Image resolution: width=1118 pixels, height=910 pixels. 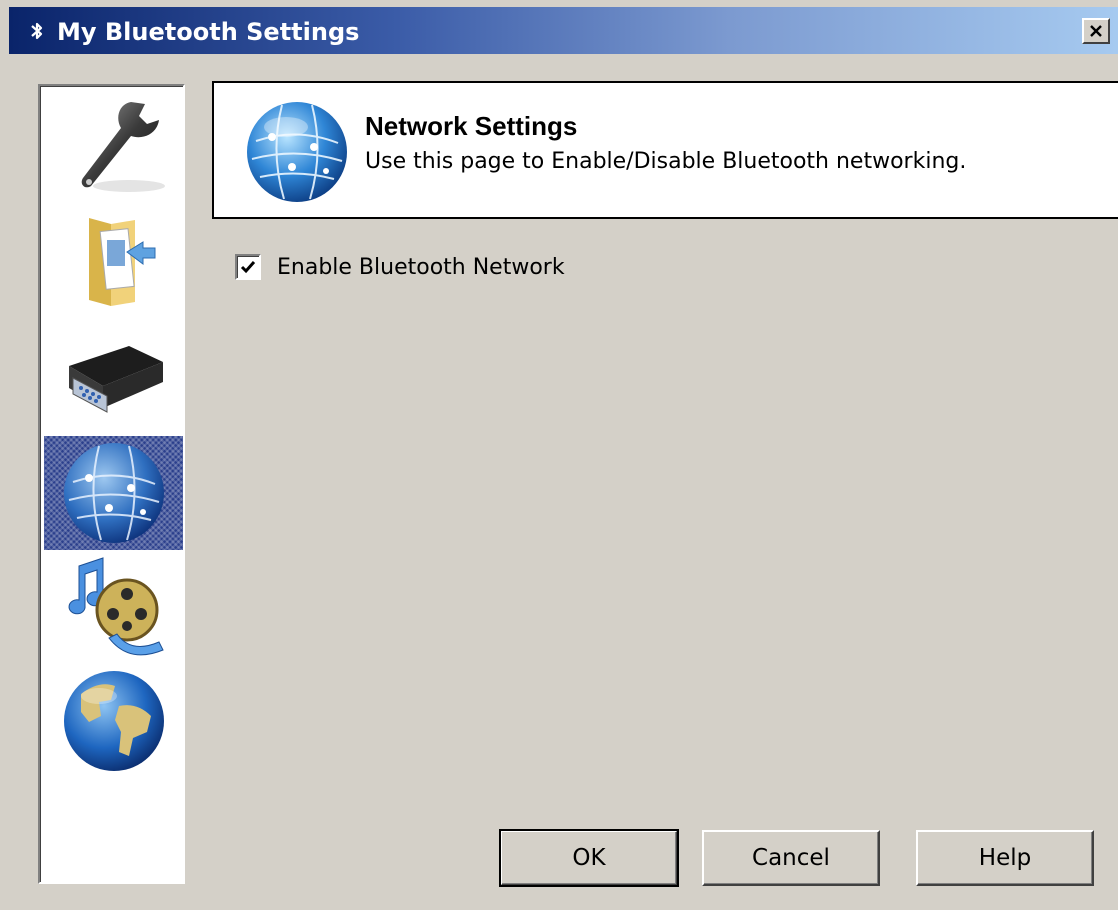 I want to click on sidebar-item-general, so click(x=113, y=147).